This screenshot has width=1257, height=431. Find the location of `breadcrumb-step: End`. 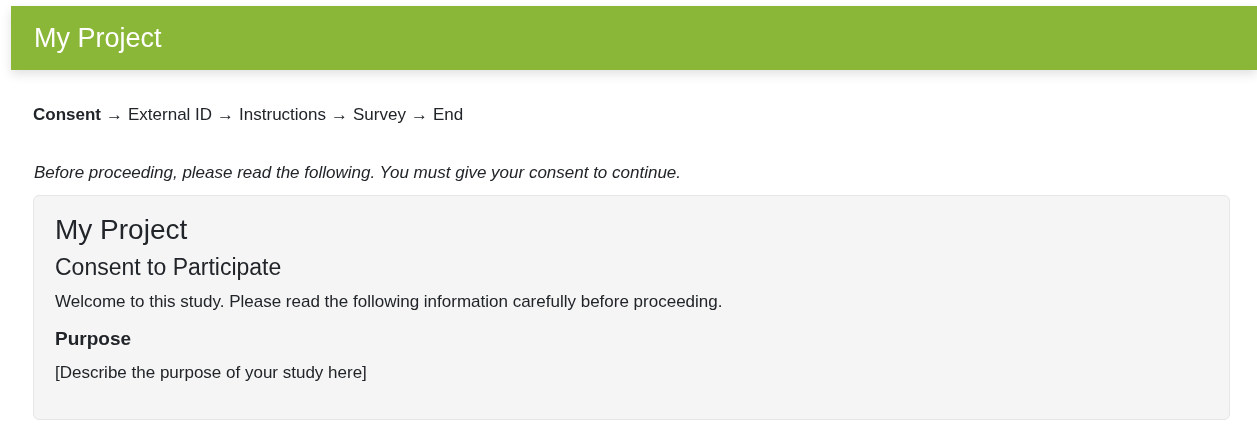

breadcrumb-step: End is located at coordinates (448, 115).